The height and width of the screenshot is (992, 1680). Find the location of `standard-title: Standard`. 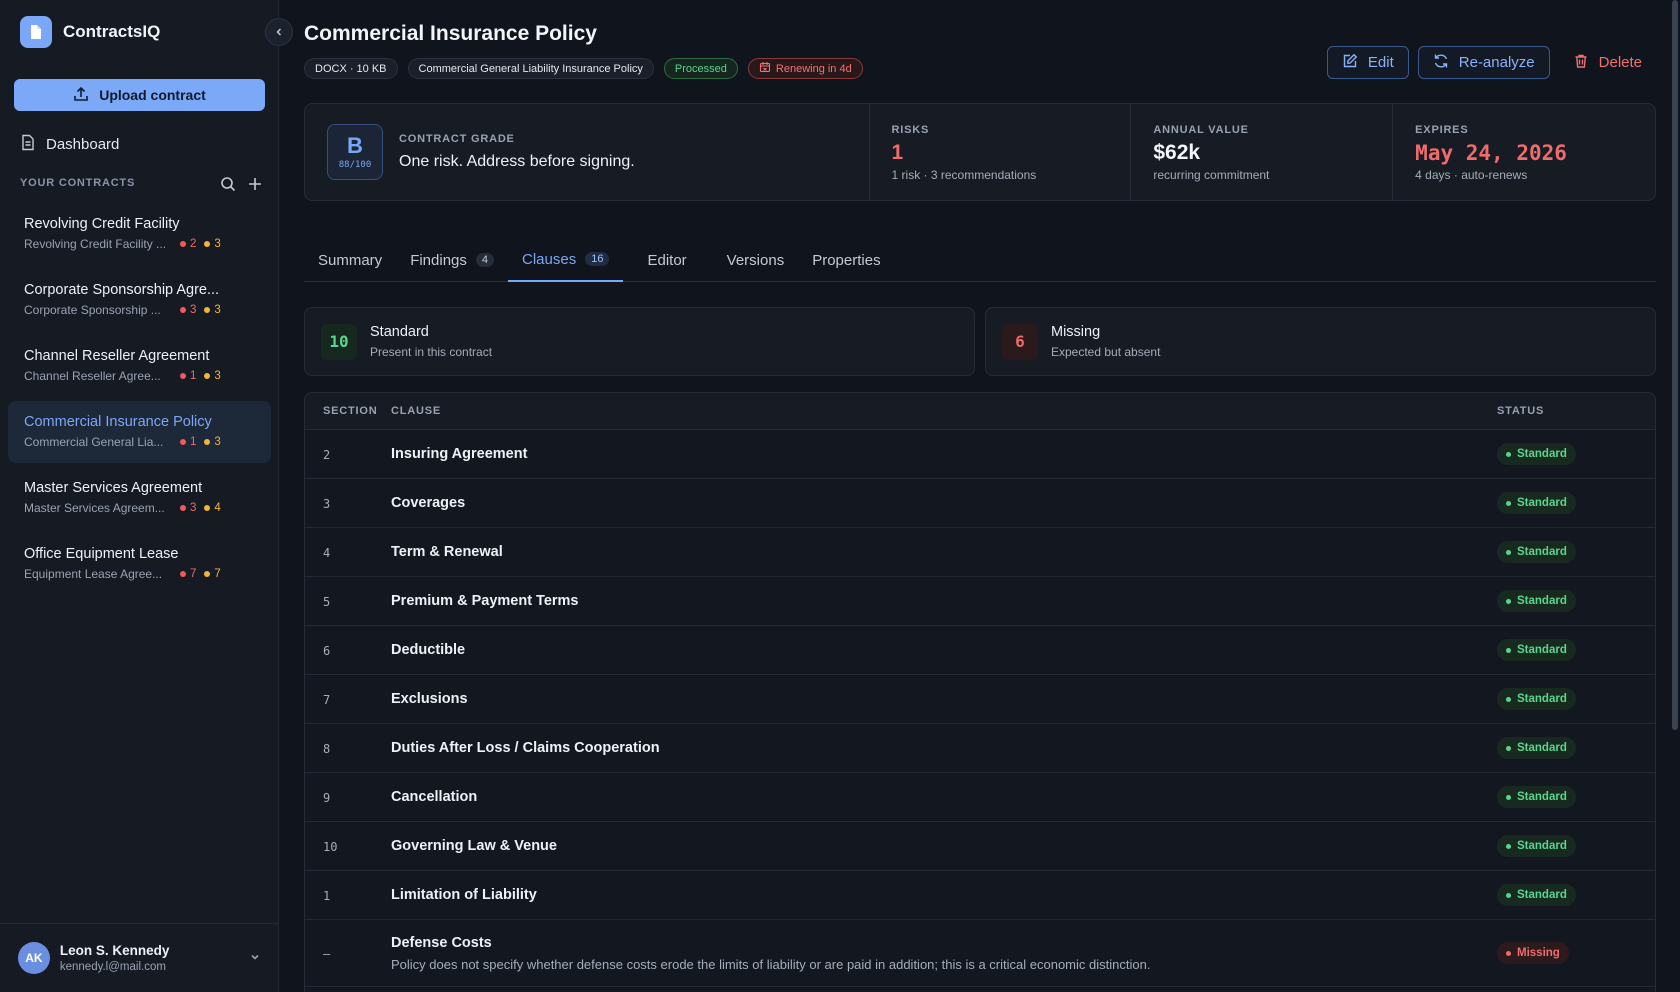

standard-title: Standard is located at coordinates (399, 332).